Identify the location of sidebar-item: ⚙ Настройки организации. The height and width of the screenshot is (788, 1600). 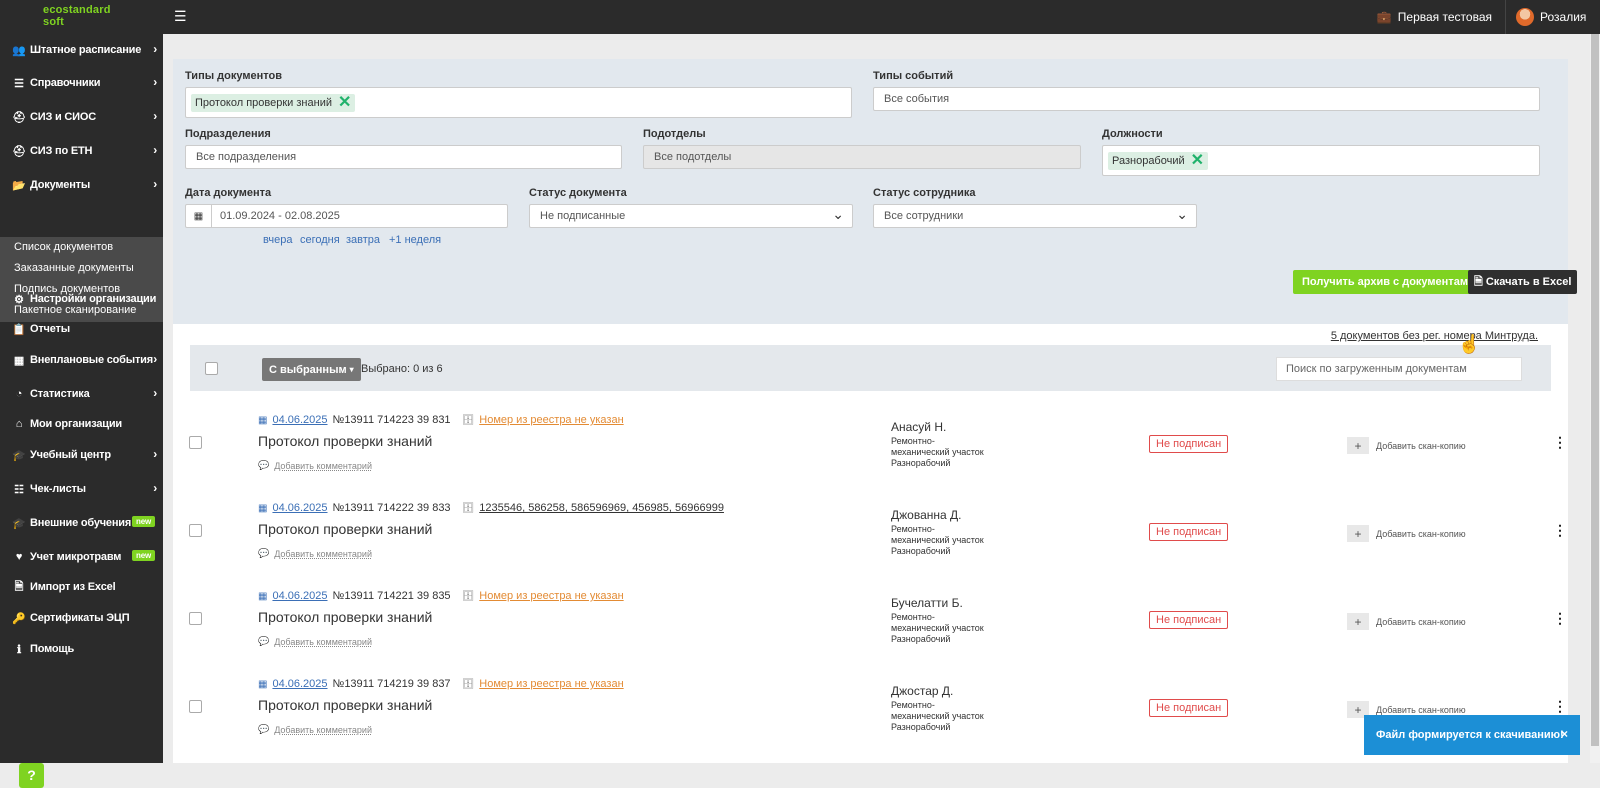
(81, 299).